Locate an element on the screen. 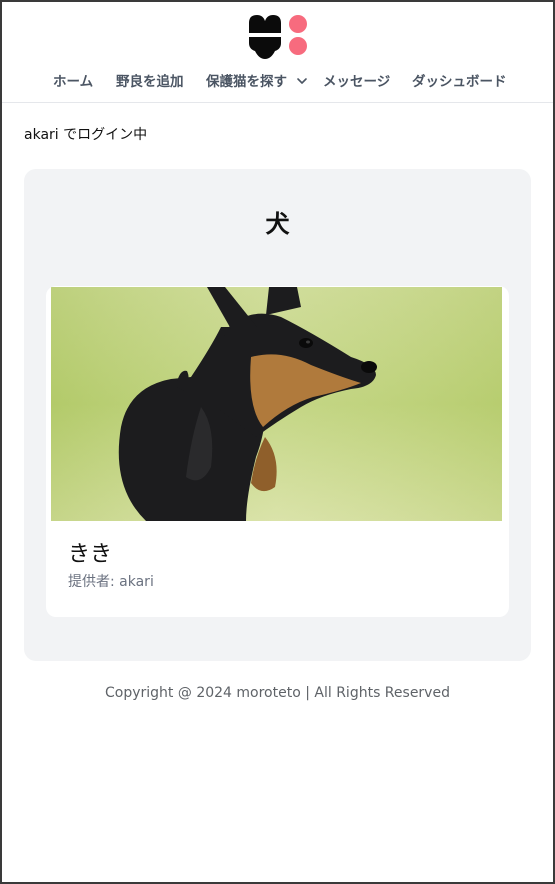  site-header: ホーム 野良を追加 保護猫を探す メッセージ ダッシュボード is located at coordinates (277, 52).